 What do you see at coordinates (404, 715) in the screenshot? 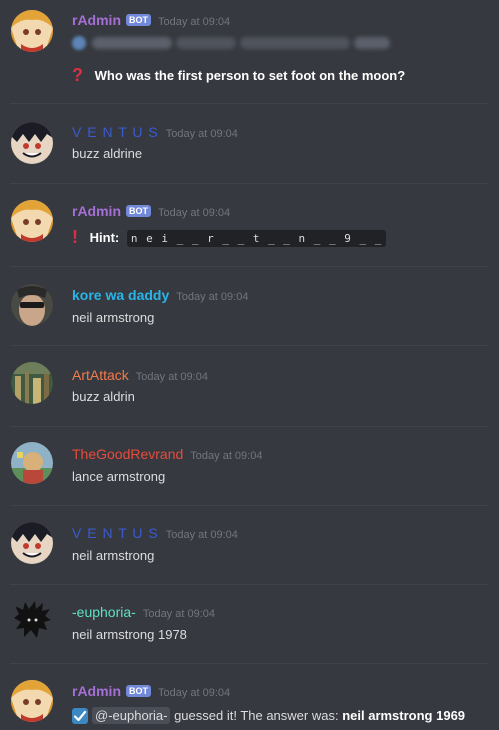
I see `answer-value: neil armstrong 1969` at bounding box center [404, 715].